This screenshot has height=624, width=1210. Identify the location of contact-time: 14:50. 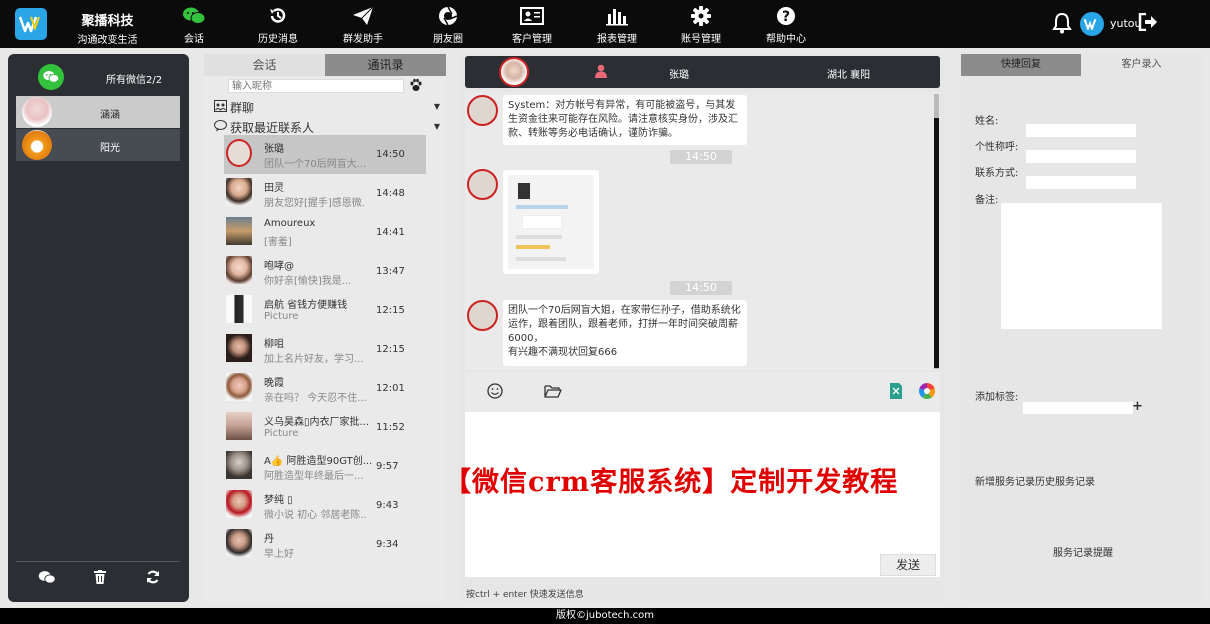
(390, 154).